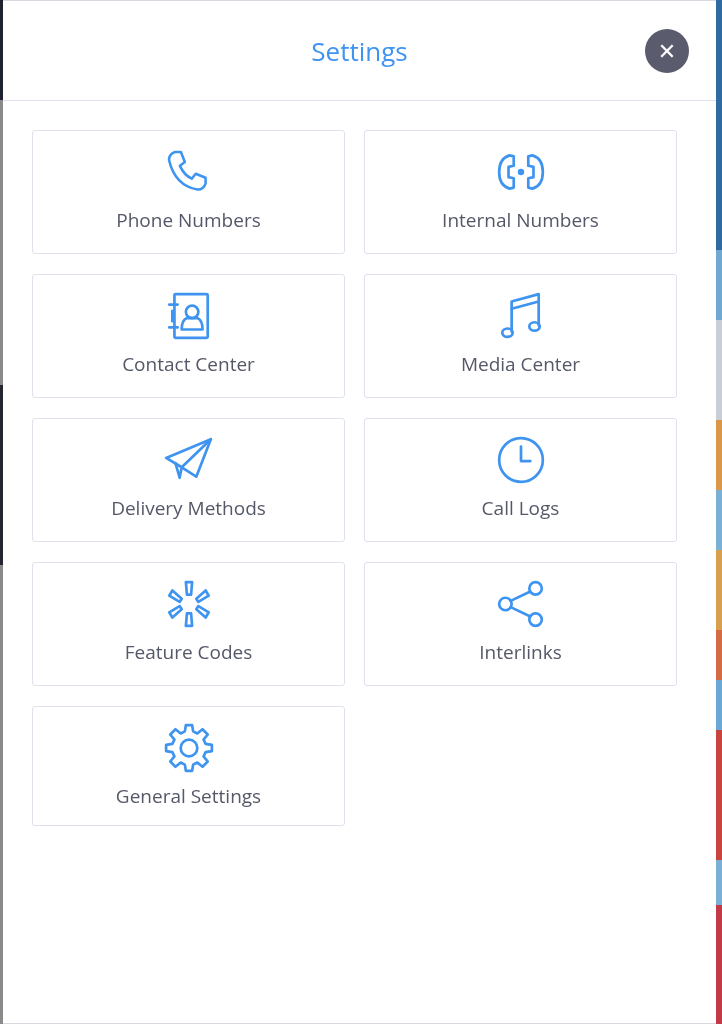 This screenshot has width=722, height=1024. I want to click on settings-tile: Phone Numbers, so click(188, 192).